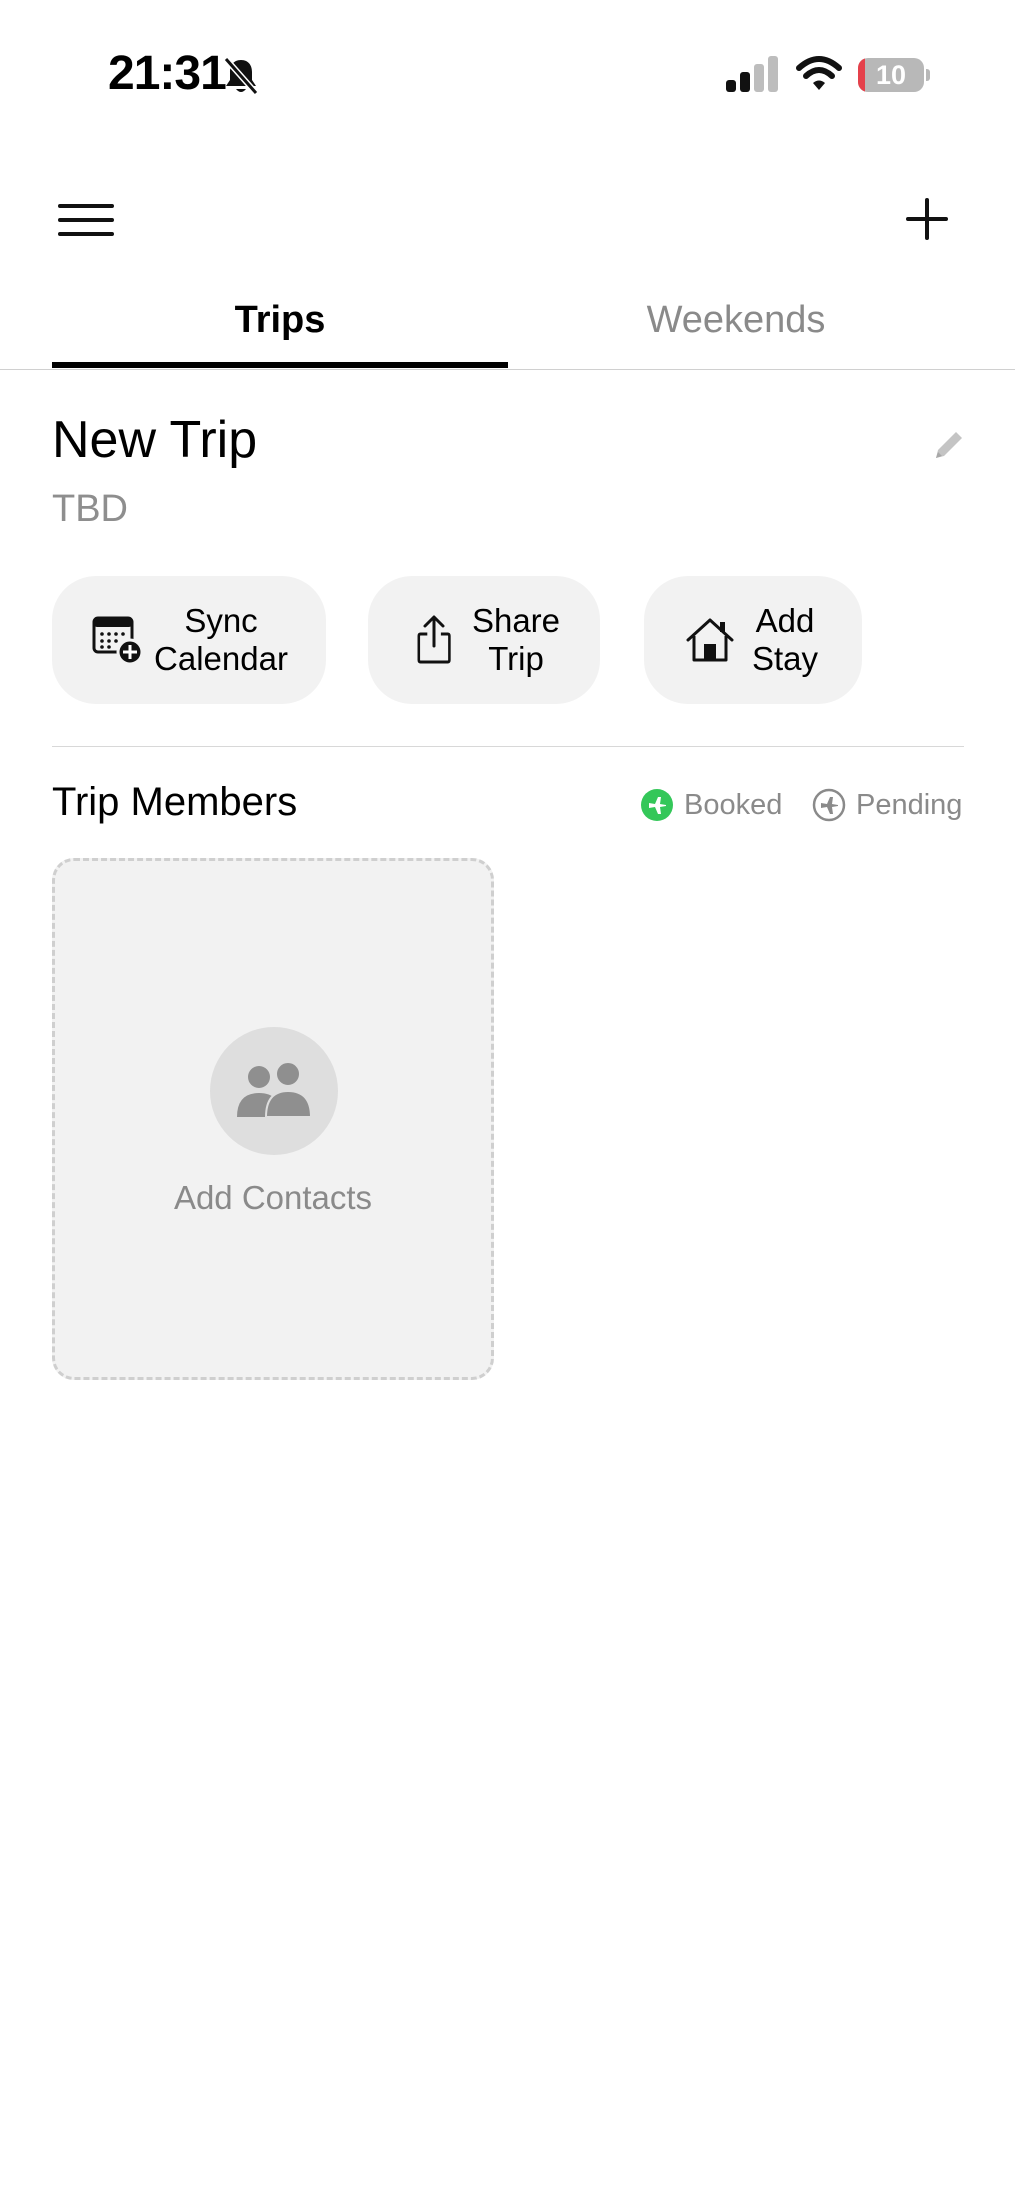 Image resolution: width=1015 pixels, height=2200 pixels. Describe the element at coordinates (273, 1197) in the screenshot. I see `add-contacts-label: Add Contacts` at that location.